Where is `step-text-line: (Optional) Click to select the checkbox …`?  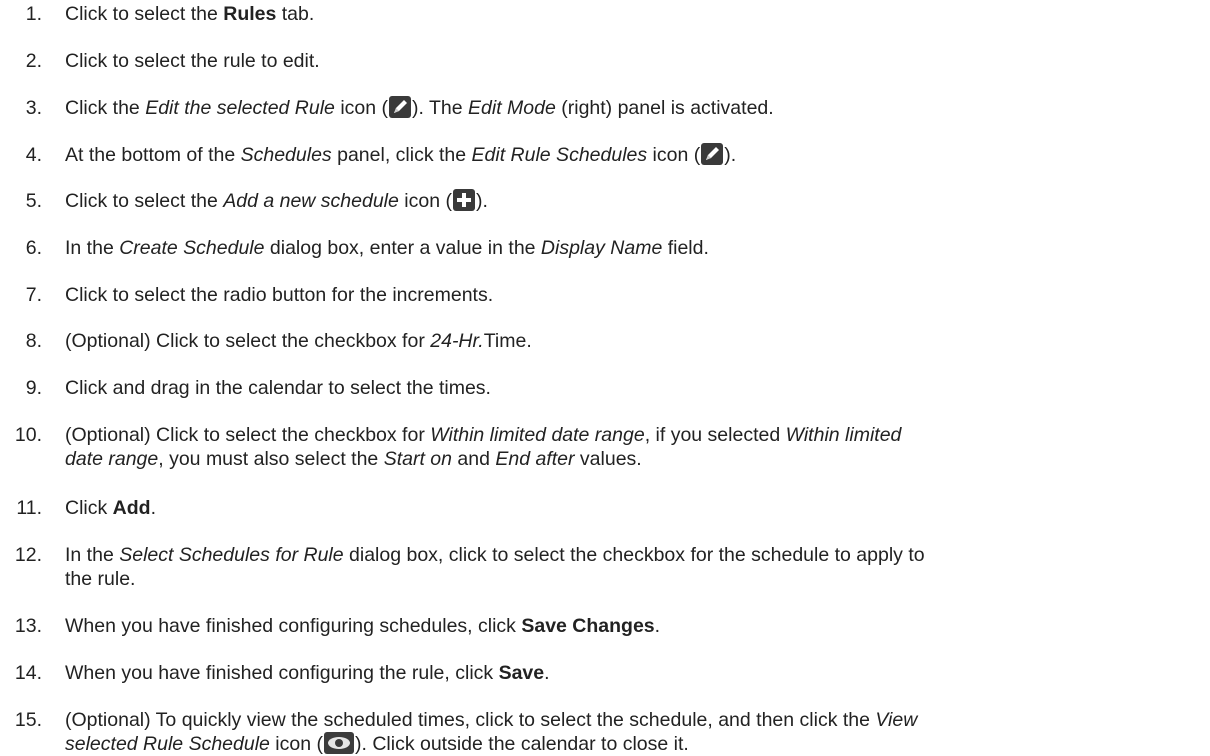
step-text-line: (Optional) Click to select the checkbox … is located at coordinates (632, 435).